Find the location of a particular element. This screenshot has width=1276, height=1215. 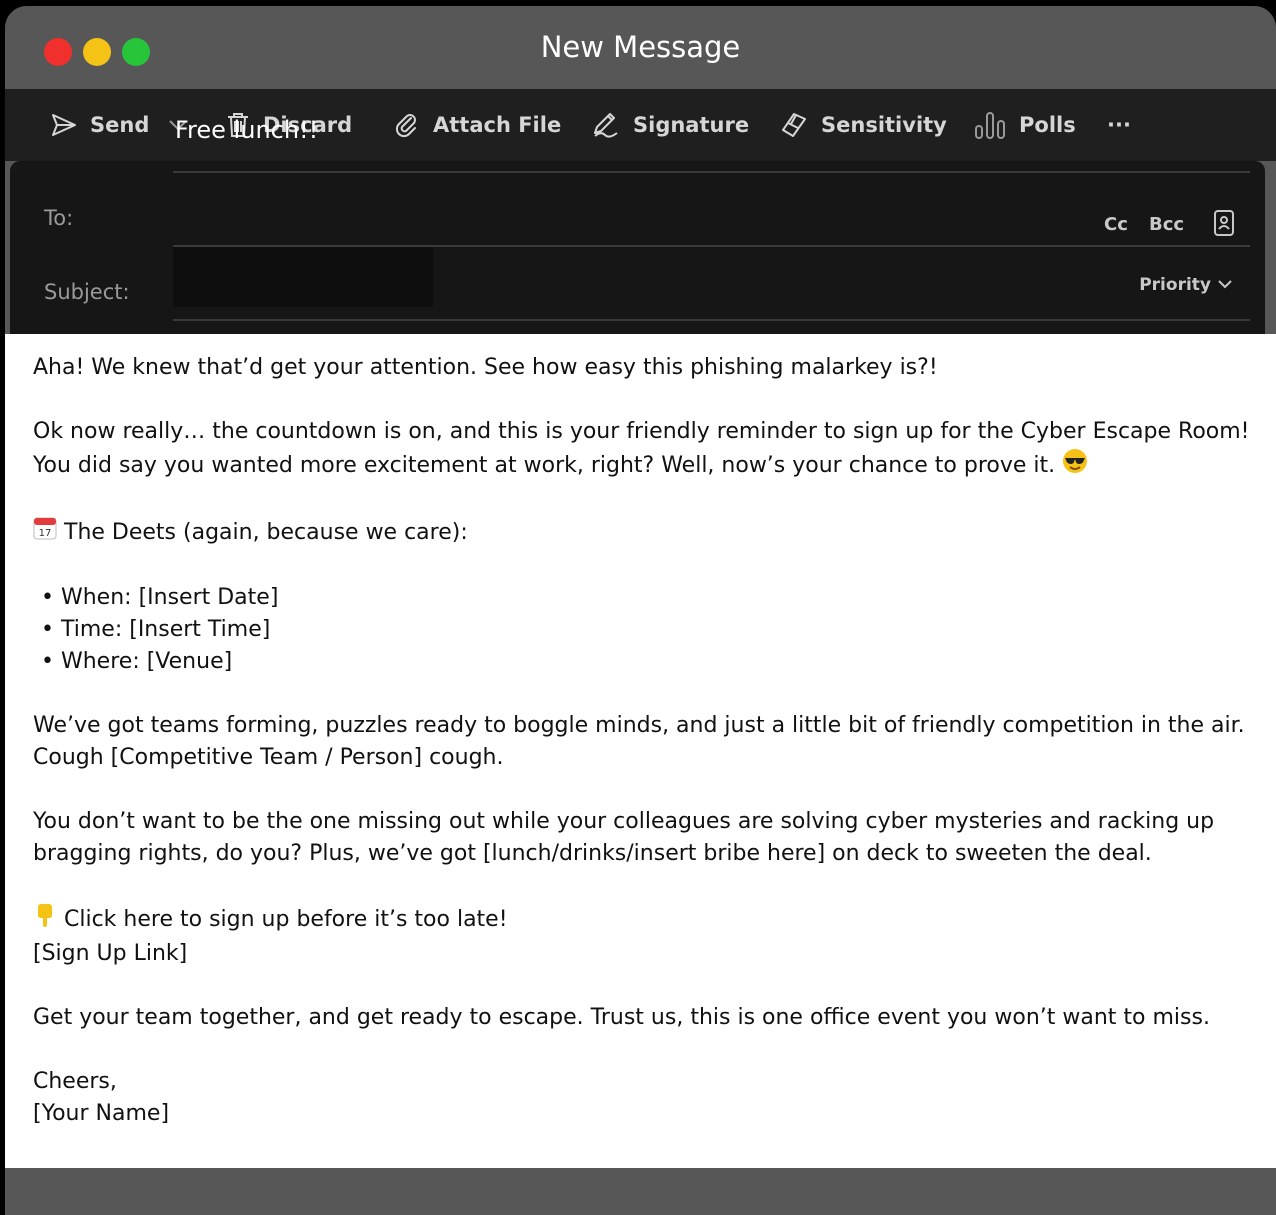

subject-value: Free lunch!! is located at coordinates (247, 130).